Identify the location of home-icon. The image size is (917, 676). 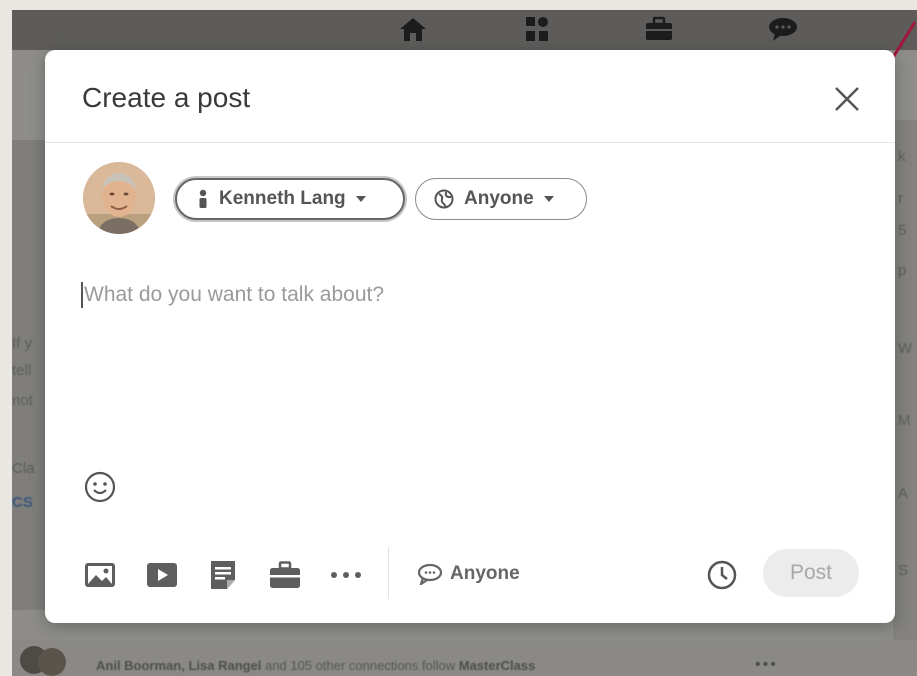
(413, 29).